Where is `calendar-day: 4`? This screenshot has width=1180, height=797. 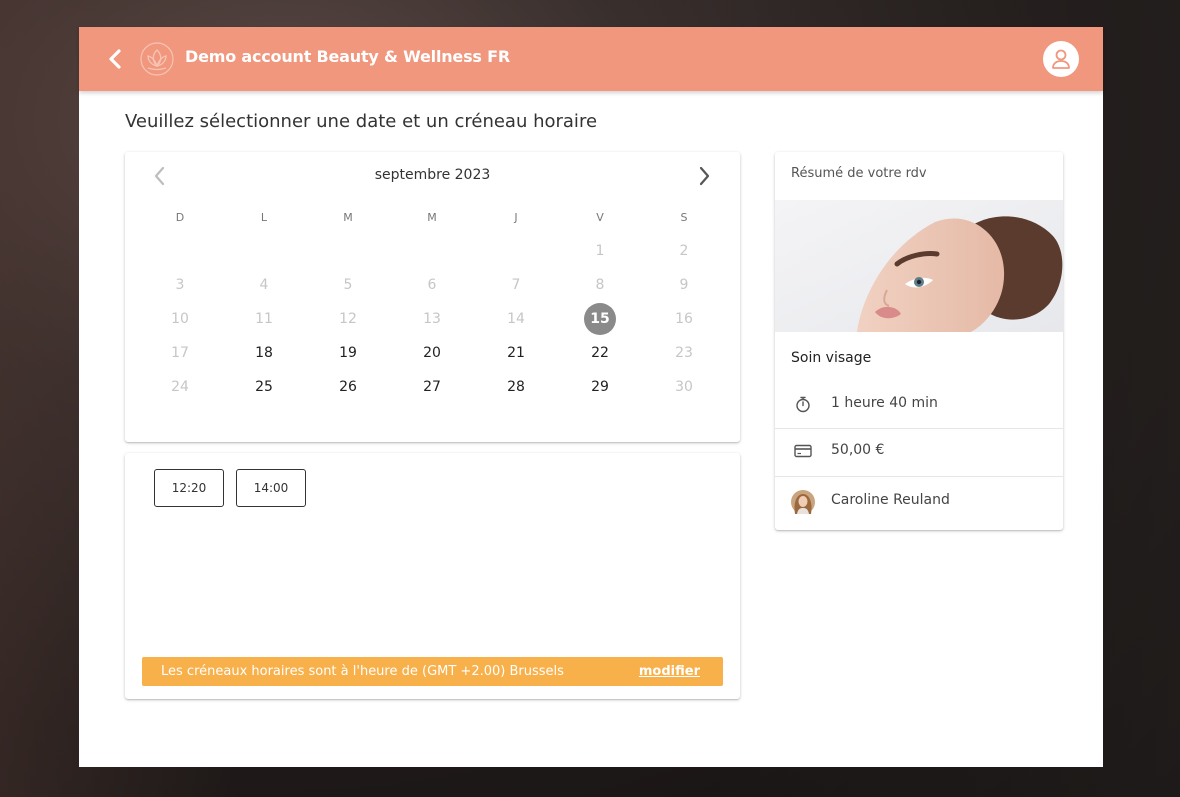
calendar-day: 4 is located at coordinates (264, 285).